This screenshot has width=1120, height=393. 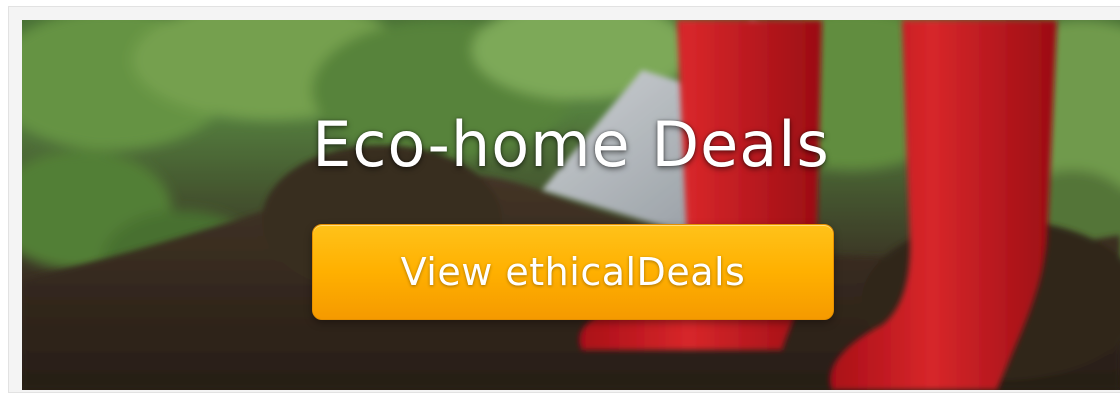 I want to click on cta-button-label: View ethicalDeals, so click(x=573, y=272).